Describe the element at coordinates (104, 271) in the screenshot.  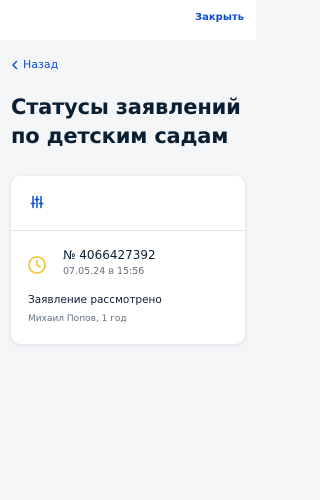
I see `application-date: 07.05.24 в 15:56` at that location.